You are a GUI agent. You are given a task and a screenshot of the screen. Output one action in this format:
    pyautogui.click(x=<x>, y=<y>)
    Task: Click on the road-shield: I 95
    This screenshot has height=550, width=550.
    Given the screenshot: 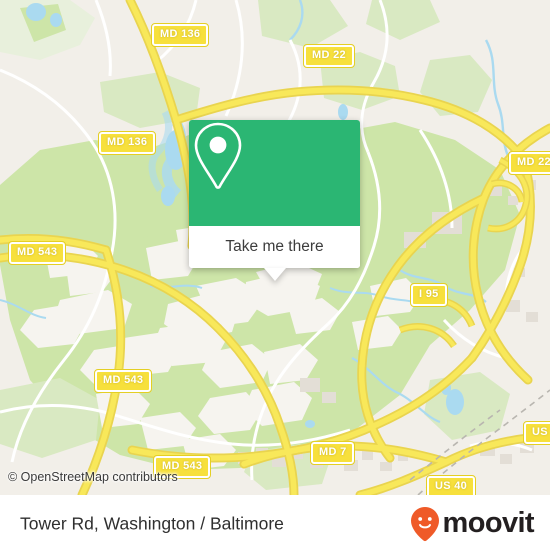 What is the action you would take?
    pyautogui.click(x=429, y=295)
    